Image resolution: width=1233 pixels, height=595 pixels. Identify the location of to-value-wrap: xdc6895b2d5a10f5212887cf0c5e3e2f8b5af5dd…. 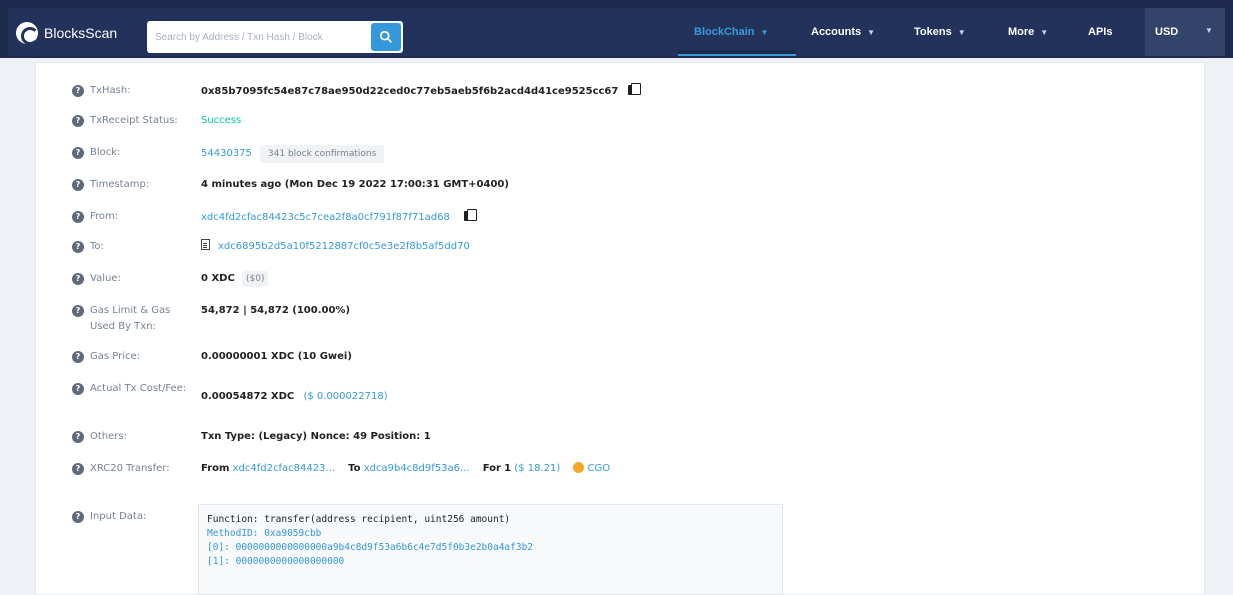
(335, 247).